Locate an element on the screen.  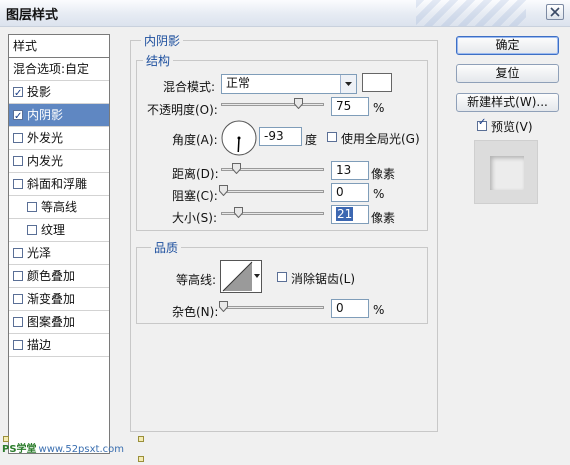
contour-linear-icon is located at coordinates (237, 276).